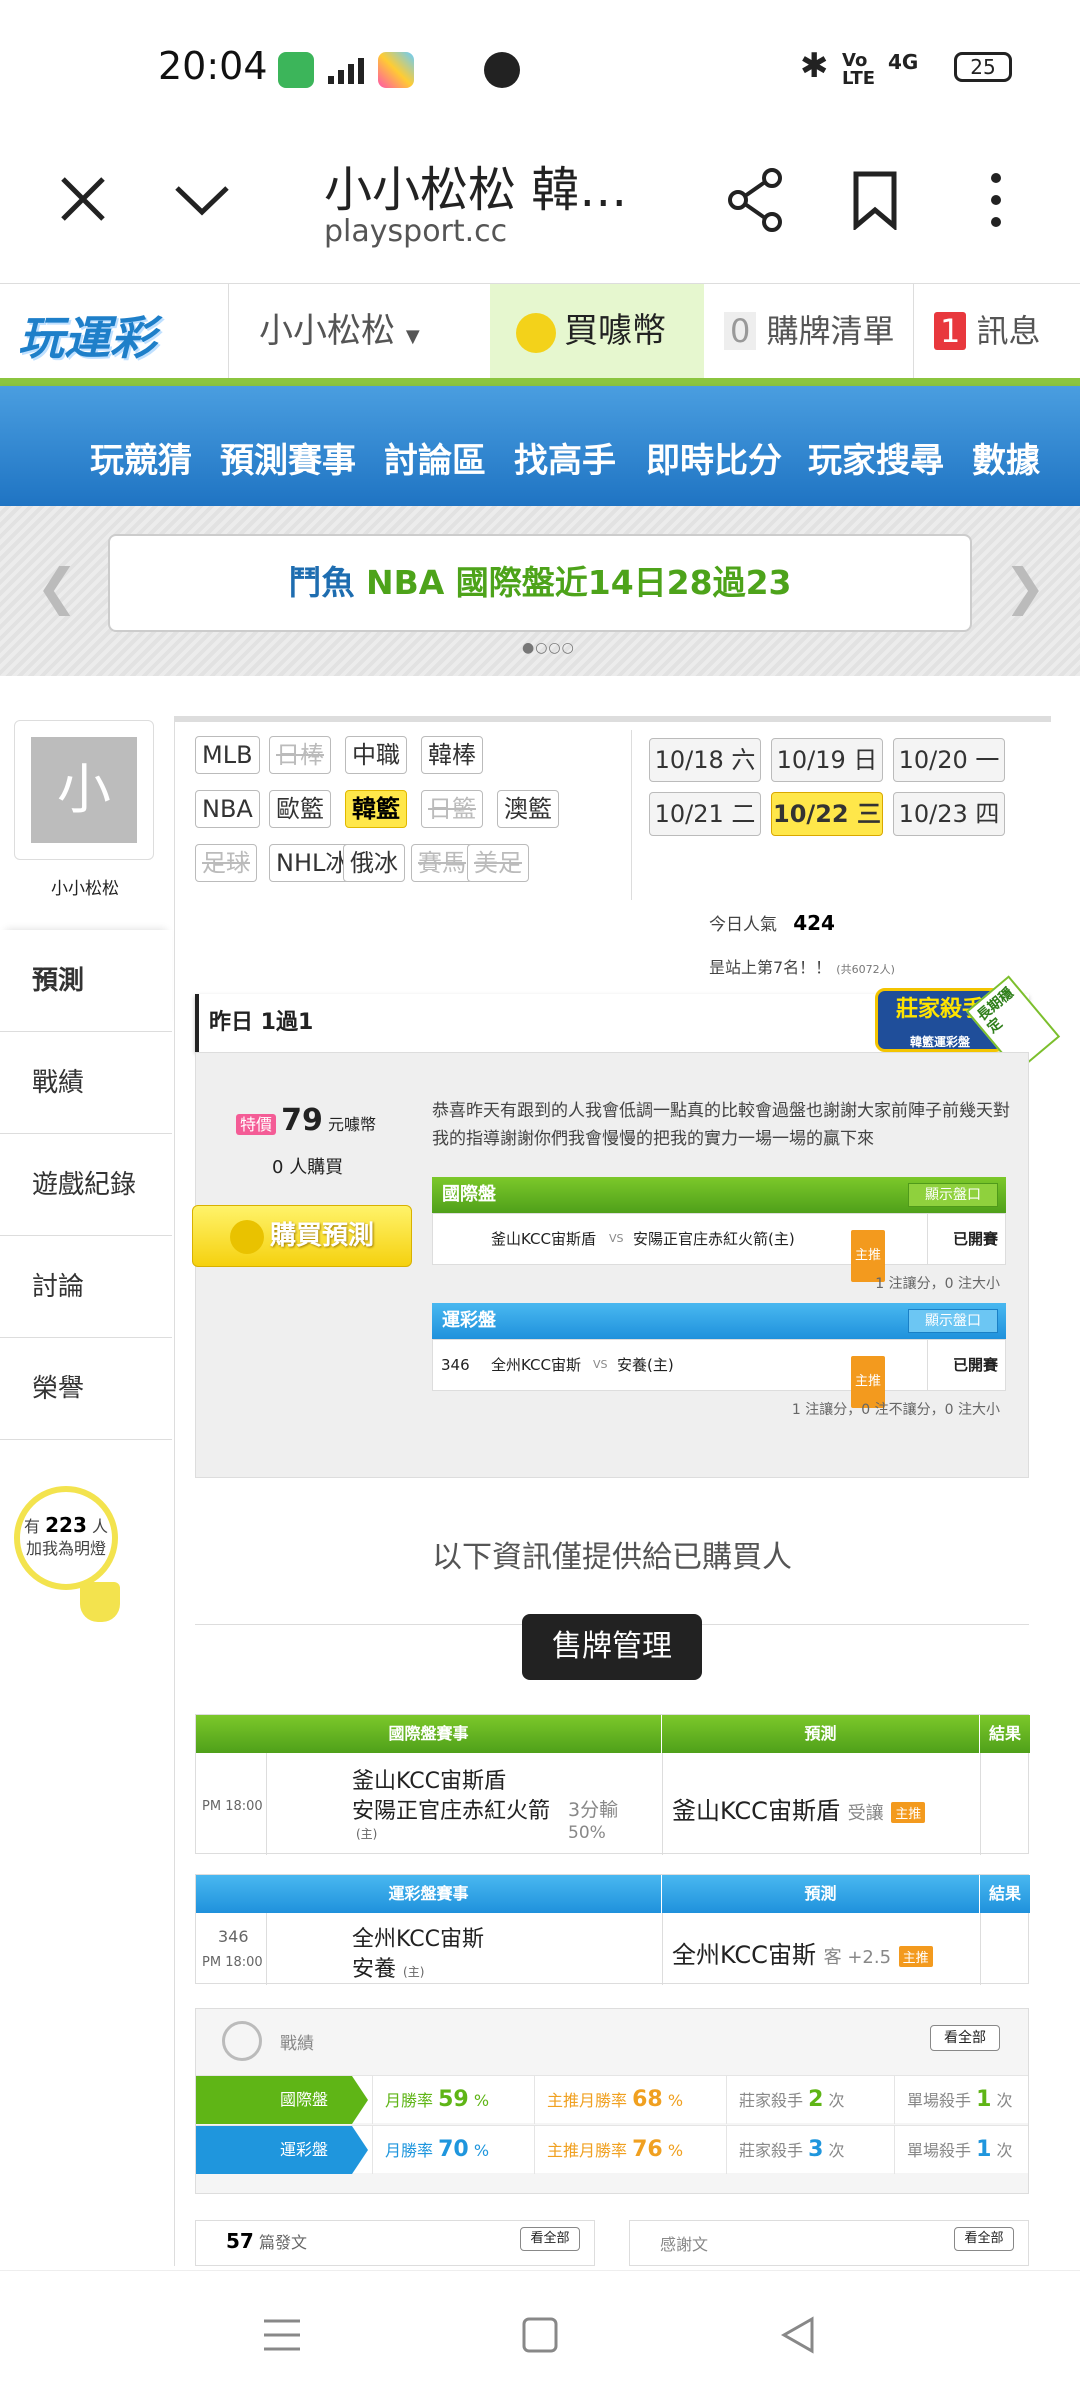 This screenshot has height=2400, width=1080. Describe the element at coordinates (376, 809) in the screenshot. I see `sport-filter-item: 韓籃` at that location.